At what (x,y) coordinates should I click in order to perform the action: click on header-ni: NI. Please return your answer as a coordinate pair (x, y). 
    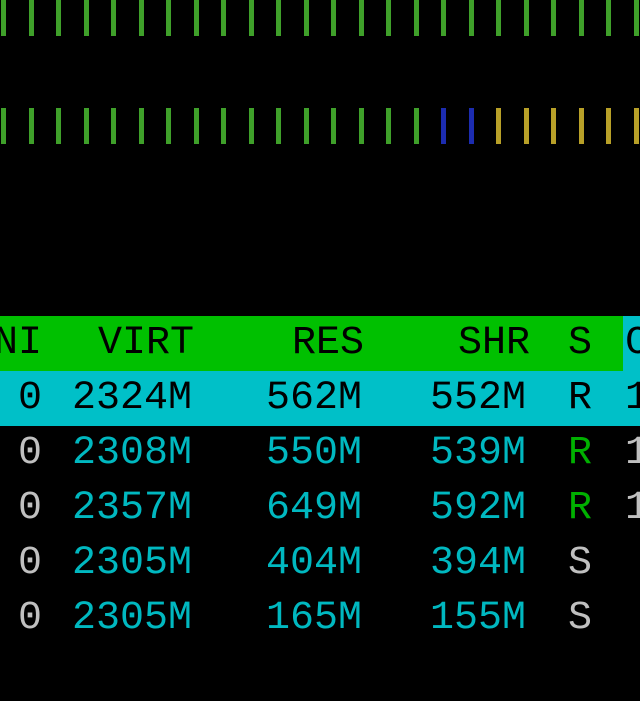
    Looking at the image, I should click on (21, 343).